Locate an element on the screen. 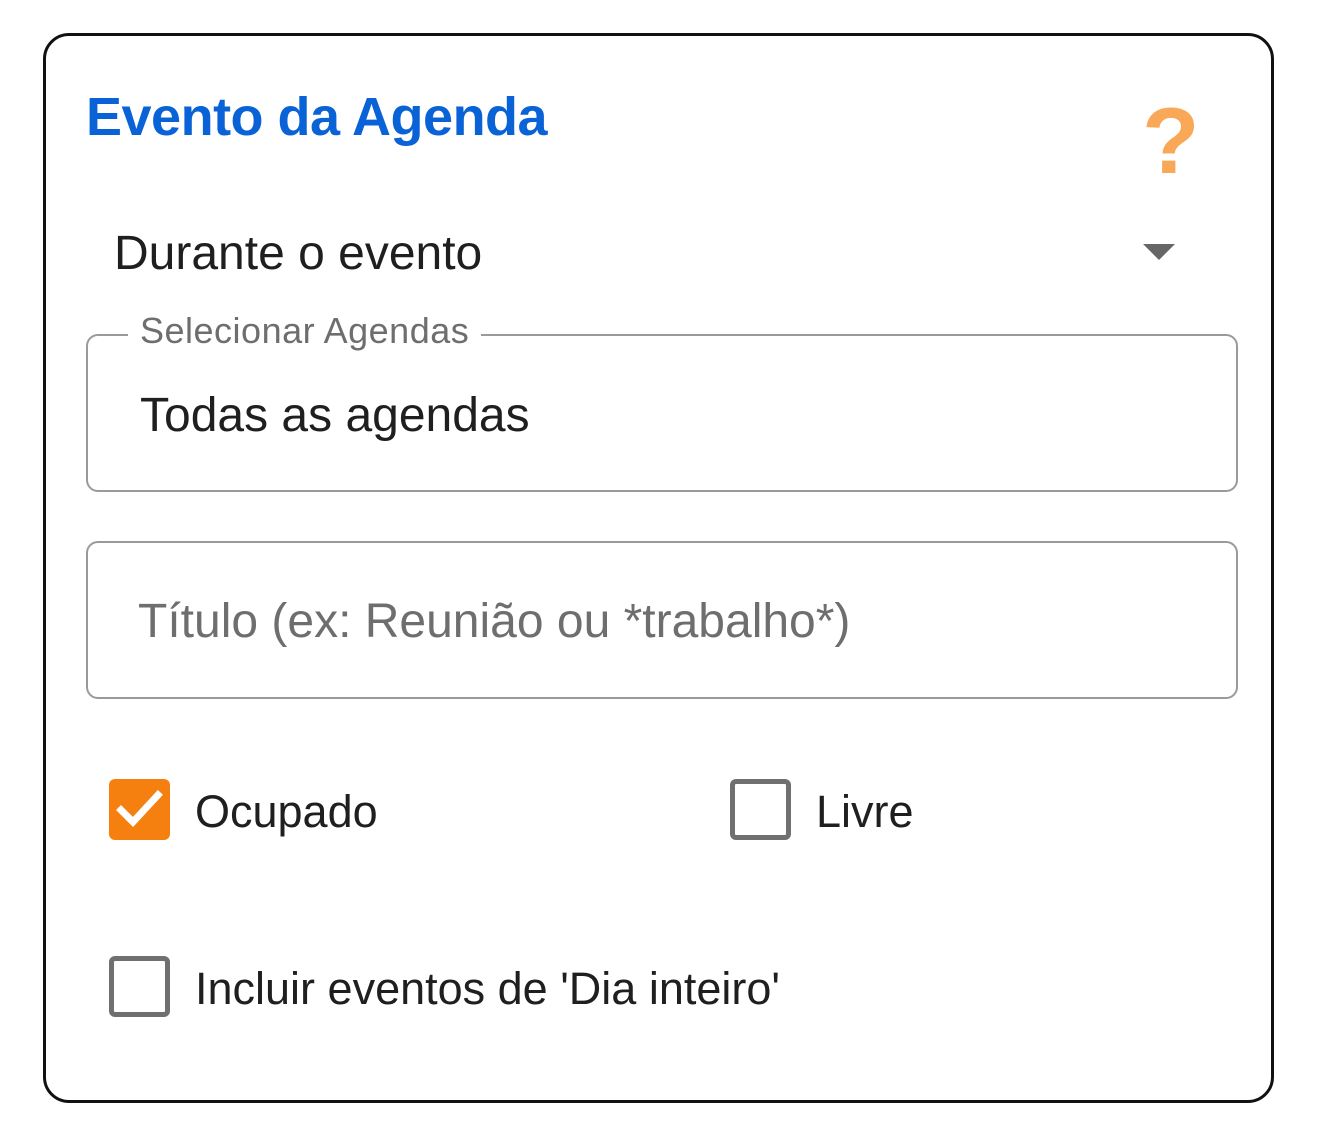 The image size is (1325, 1143). busy-checkbox-box is located at coordinates (139, 809).